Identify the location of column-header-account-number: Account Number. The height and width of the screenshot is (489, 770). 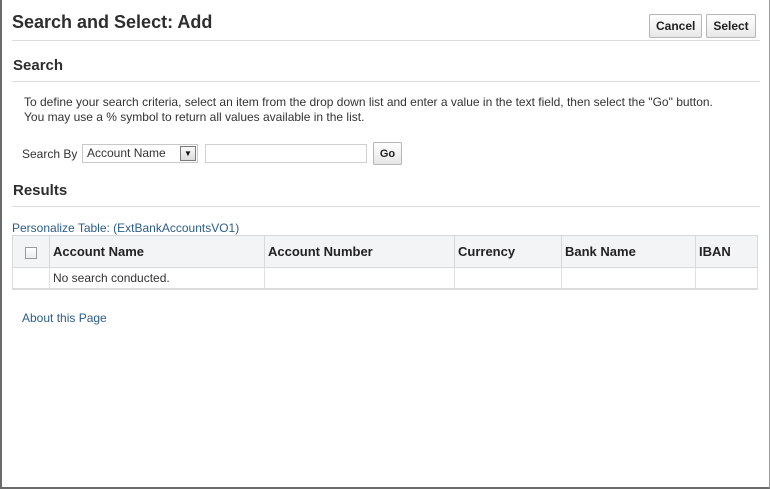
(359, 251).